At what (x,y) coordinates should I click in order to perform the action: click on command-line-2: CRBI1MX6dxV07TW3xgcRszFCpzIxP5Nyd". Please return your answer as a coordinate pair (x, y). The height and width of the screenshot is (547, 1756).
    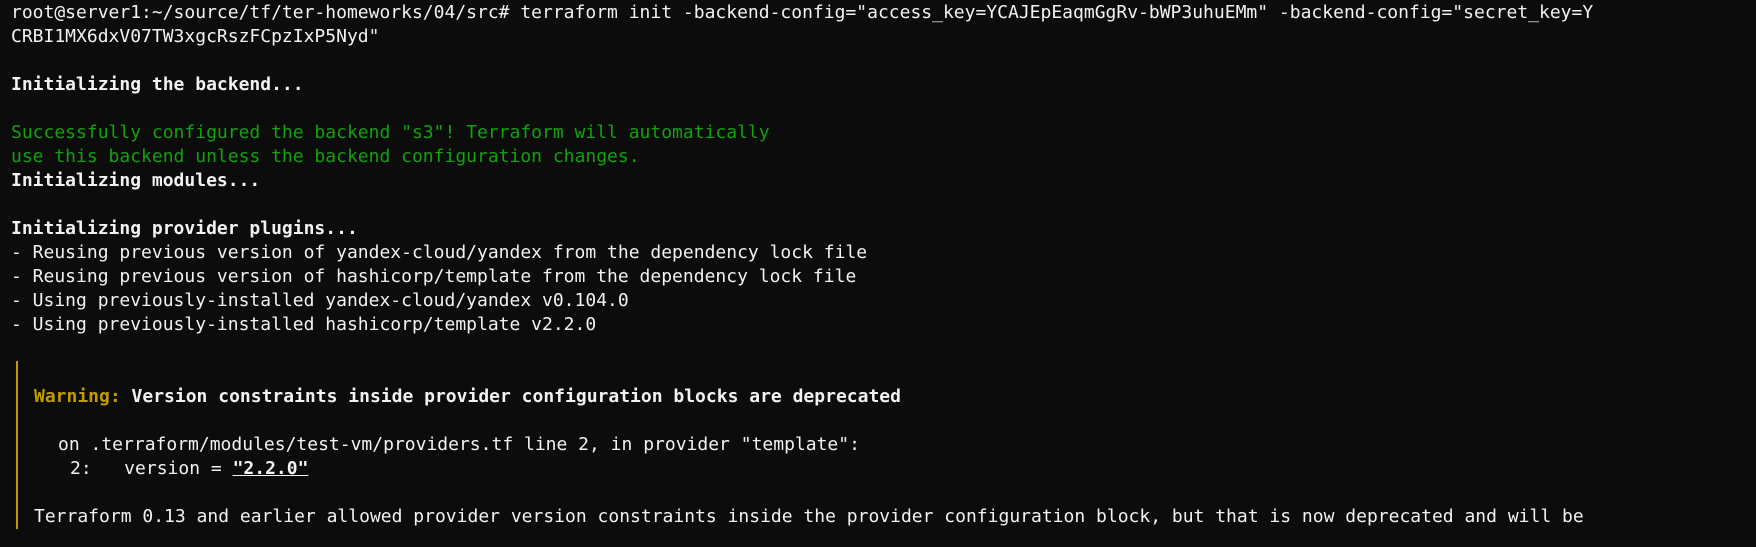
    Looking at the image, I should click on (195, 36).